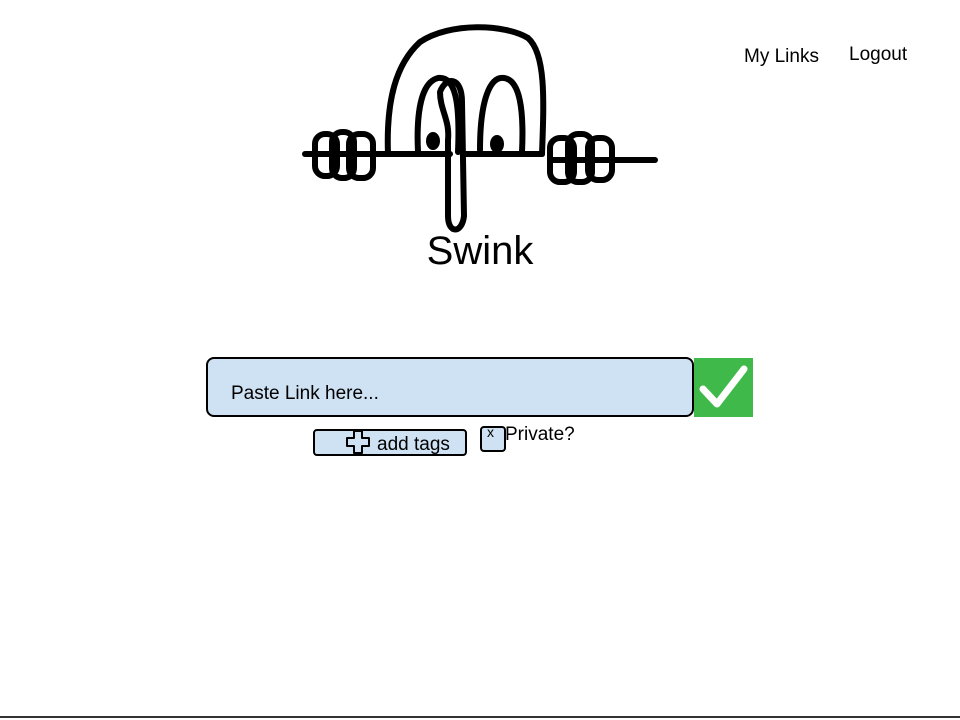 The width and height of the screenshot is (960, 720). What do you see at coordinates (781, 56) in the screenshot?
I see `nav-my-links: My Links` at bounding box center [781, 56].